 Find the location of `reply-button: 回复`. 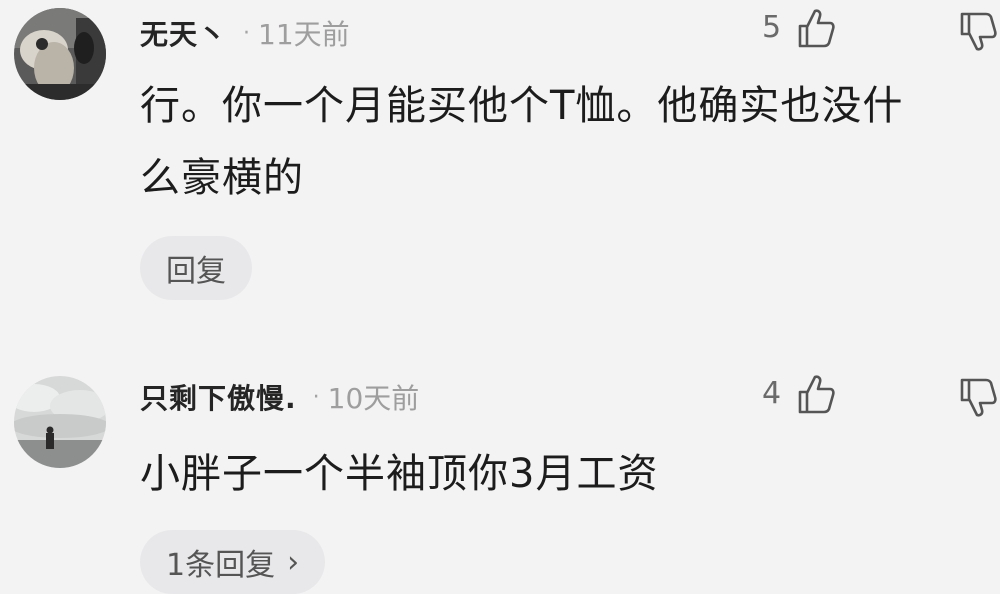

reply-button: 回复 is located at coordinates (196, 268).